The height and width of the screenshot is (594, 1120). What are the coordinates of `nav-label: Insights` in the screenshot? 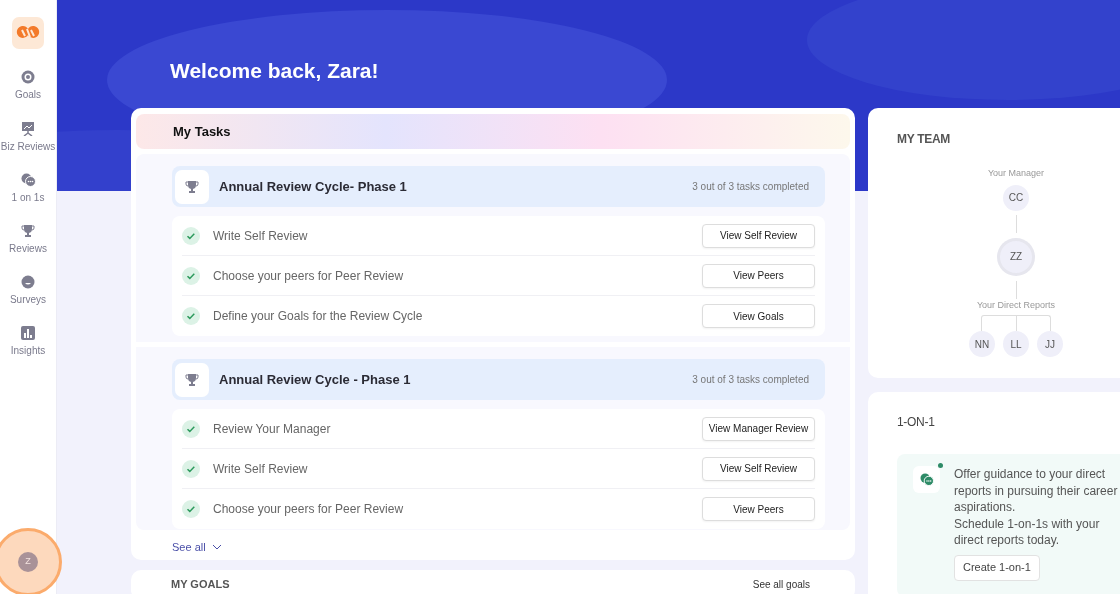 It's located at (28, 351).